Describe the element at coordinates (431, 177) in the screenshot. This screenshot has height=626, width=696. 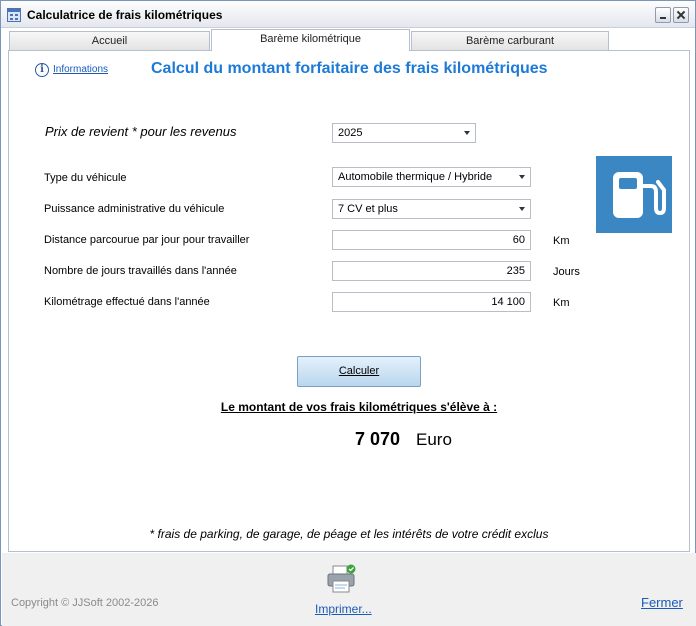
I see `type-vehicule-select: Automobile thermique / Hybride` at that location.